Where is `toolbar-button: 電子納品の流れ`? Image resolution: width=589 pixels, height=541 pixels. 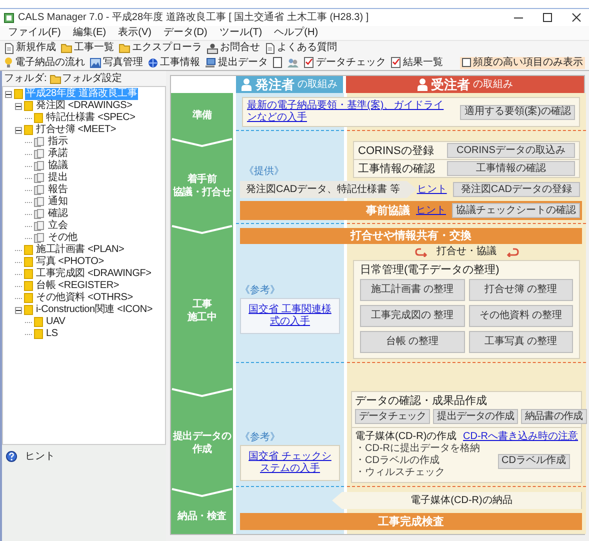
toolbar-button: 電子納品の流れ is located at coordinates (44, 62).